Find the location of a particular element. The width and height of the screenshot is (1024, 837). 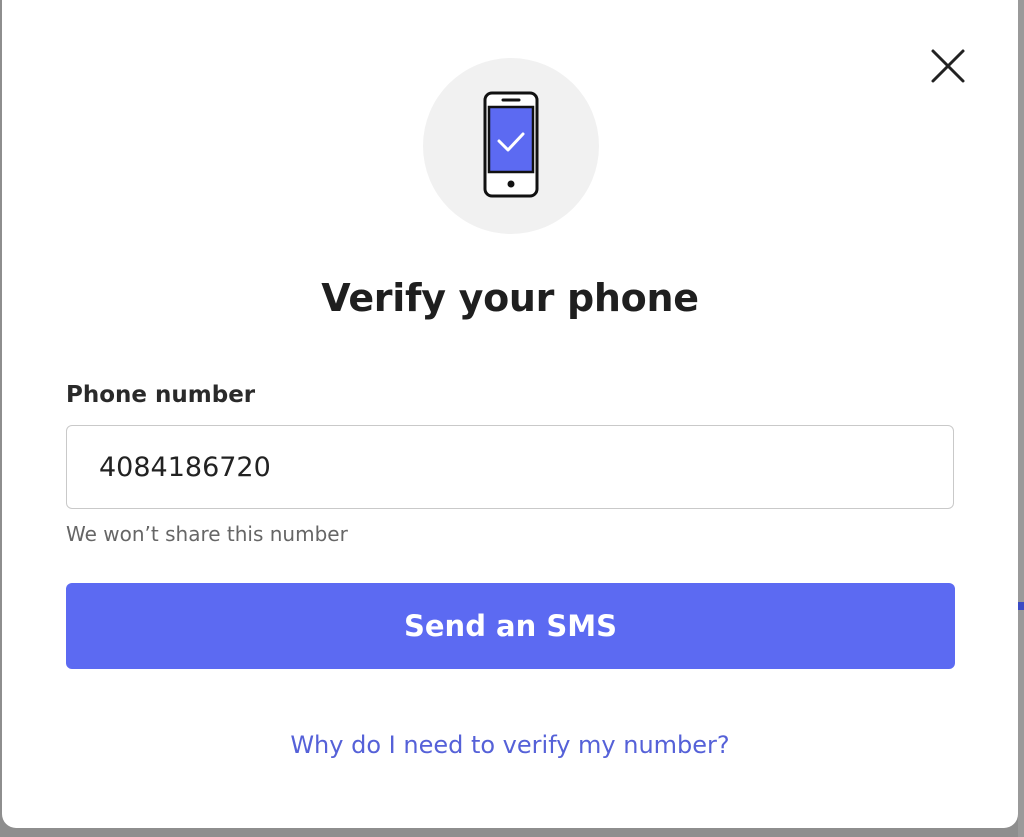

phone-number-label: Phone number is located at coordinates (161, 395).